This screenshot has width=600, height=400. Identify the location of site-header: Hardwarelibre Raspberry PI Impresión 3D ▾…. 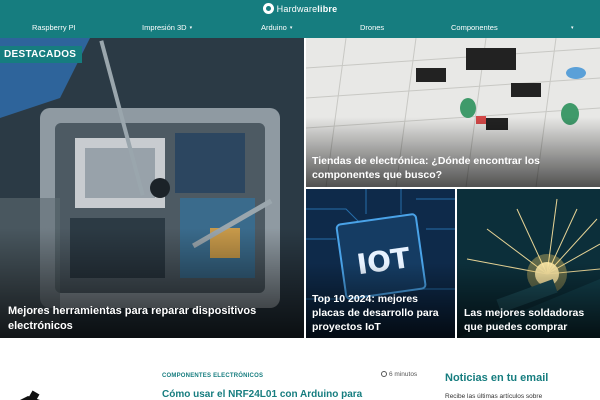
(300, 19).